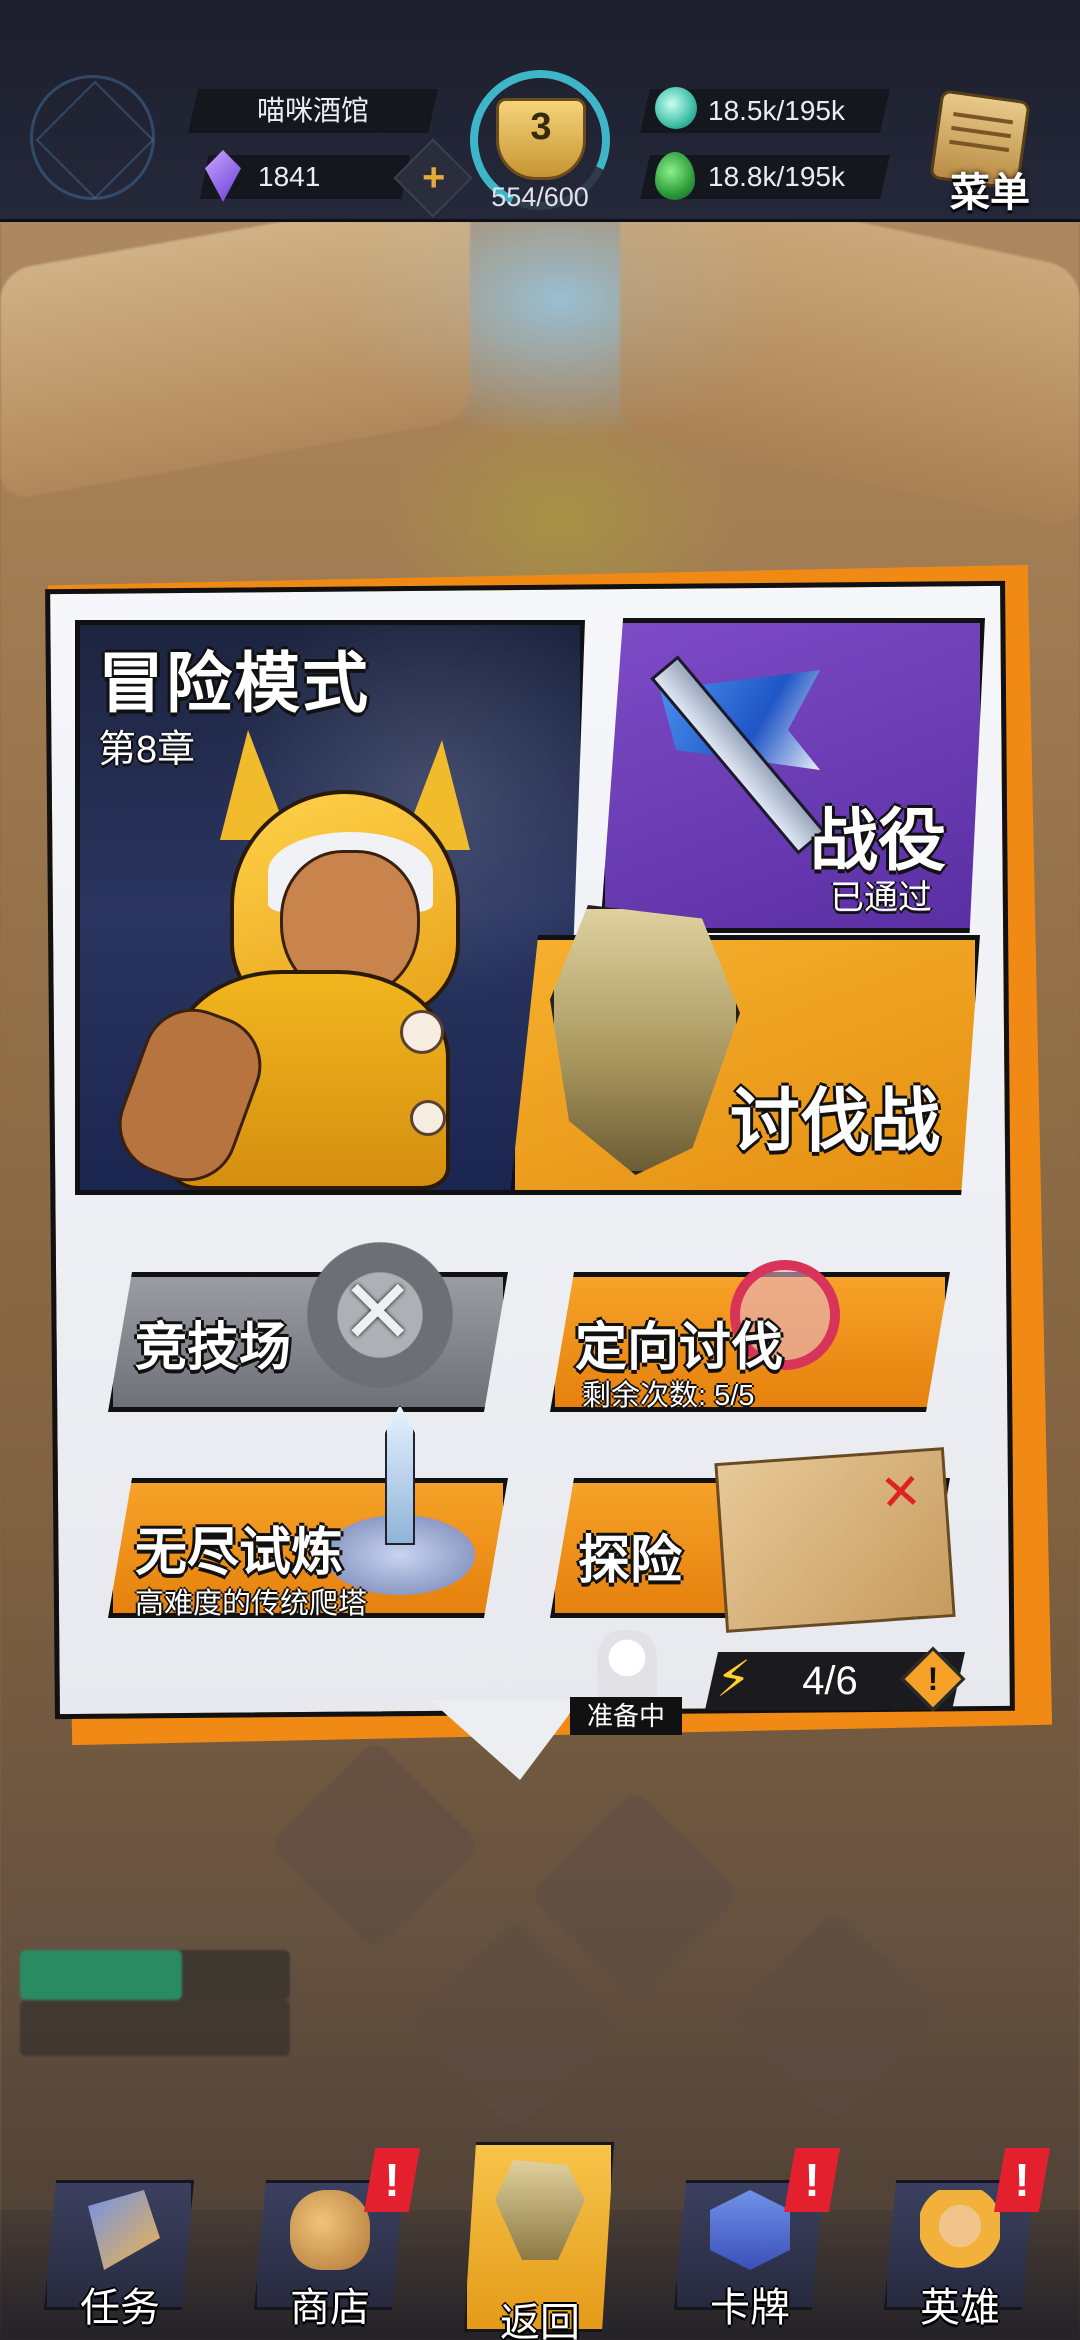  What do you see at coordinates (400, 1475) in the screenshot?
I see `spire-needle` at bounding box center [400, 1475].